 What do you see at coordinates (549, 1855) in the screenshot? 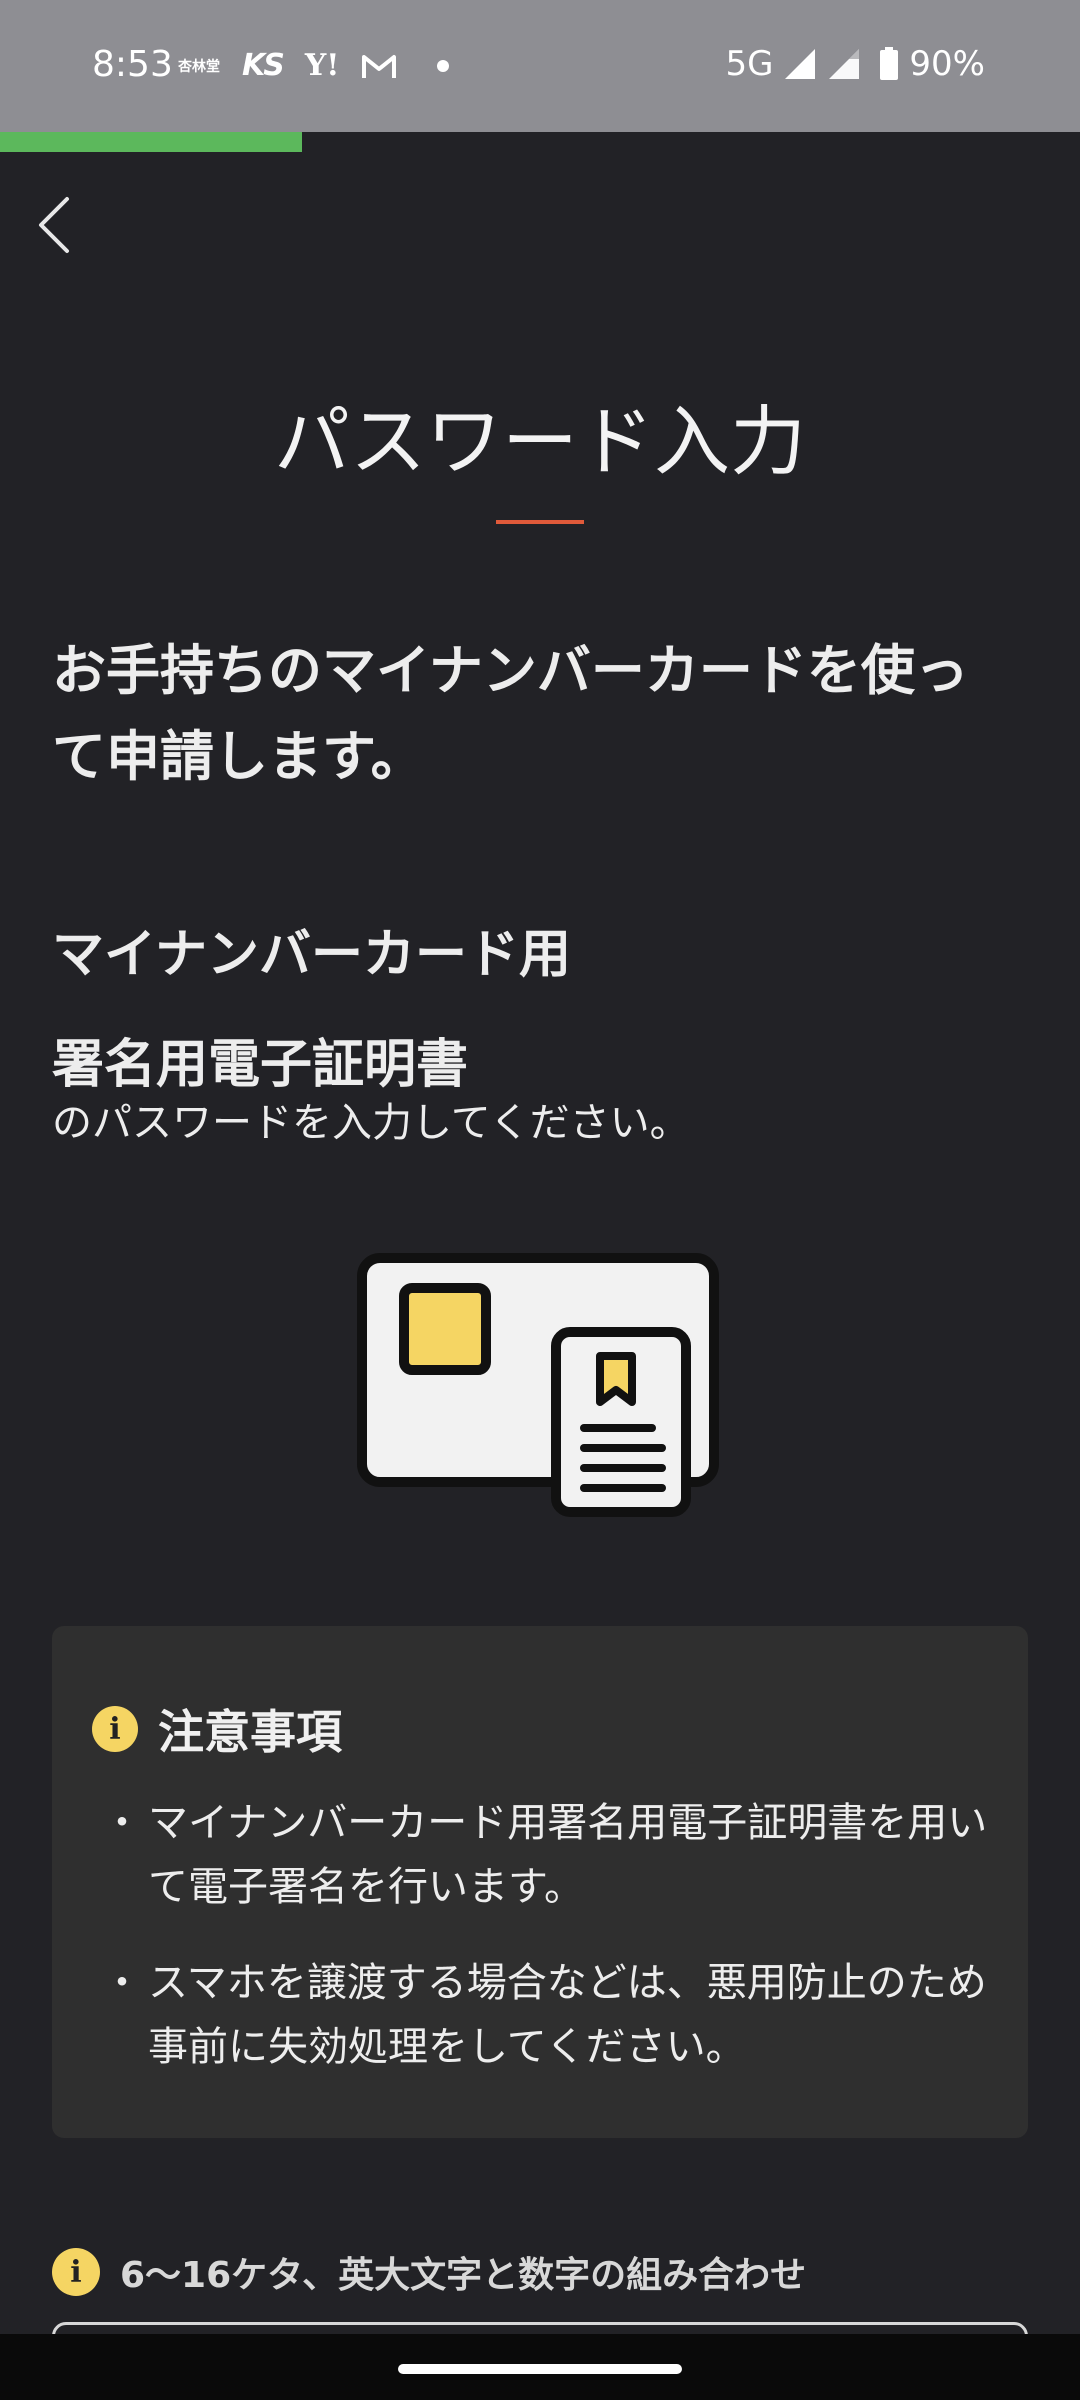
I see `notice-item: マイナンバーカード用署名用電子証明書を用いて電子署名を行います。` at bounding box center [549, 1855].